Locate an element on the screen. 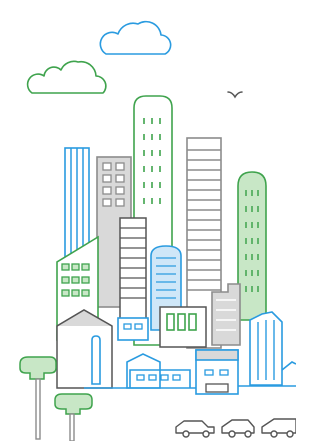 The image size is (320, 441). building-blue-front is located at coordinates (217, 372).